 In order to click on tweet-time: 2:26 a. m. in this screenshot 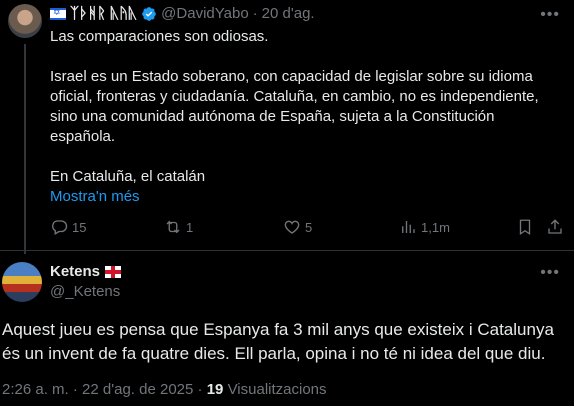, I will do `click(35, 389)`.